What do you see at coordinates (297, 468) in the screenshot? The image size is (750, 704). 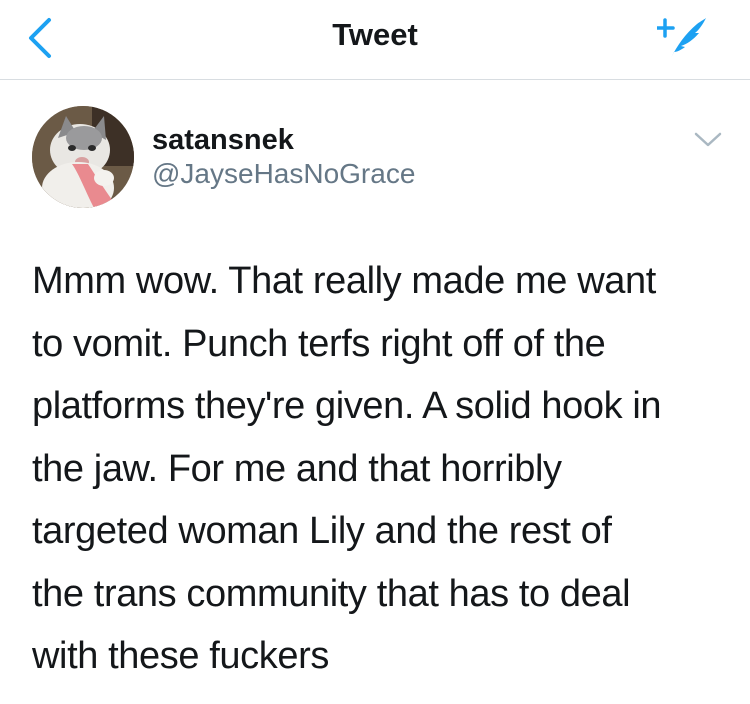 I see `tweet-text-line: the jaw. For me and that horribly` at bounding box center [297, 468].